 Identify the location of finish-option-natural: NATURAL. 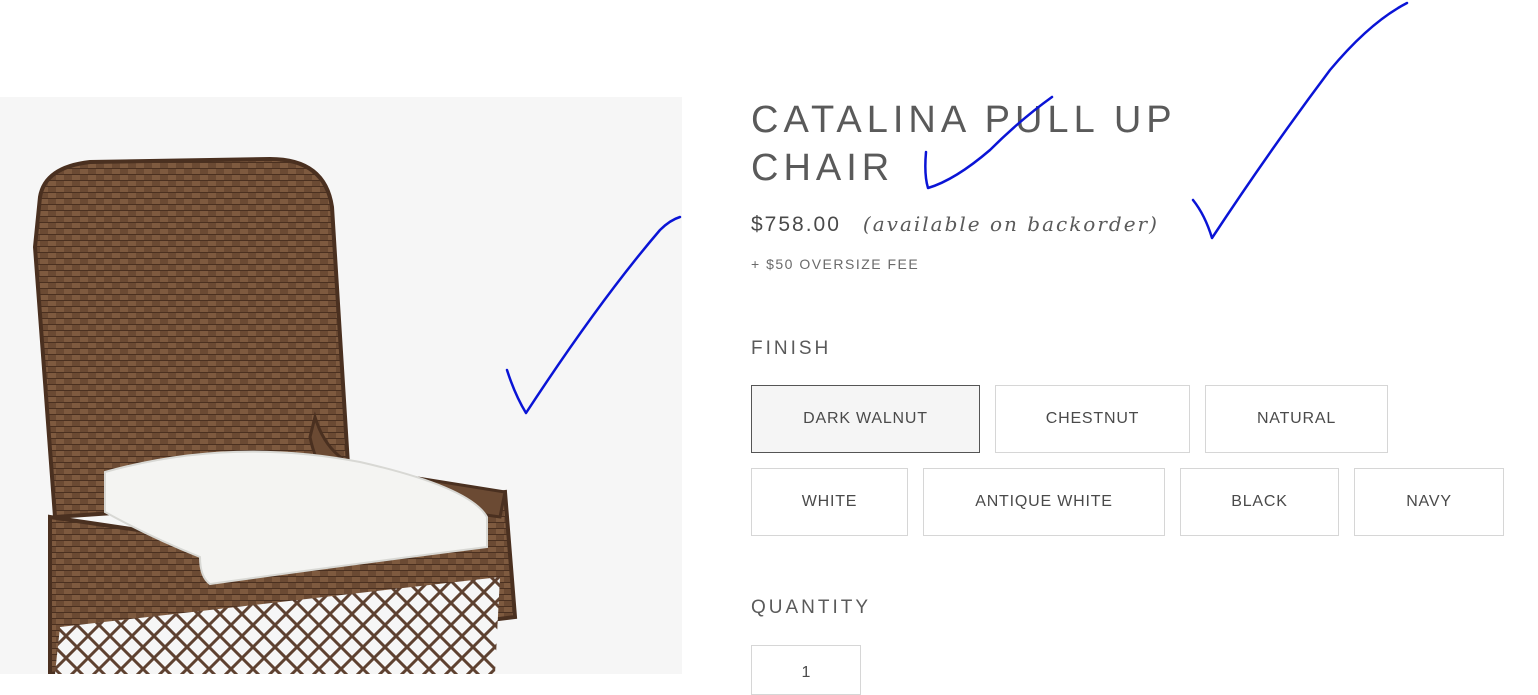
(1296, 419).